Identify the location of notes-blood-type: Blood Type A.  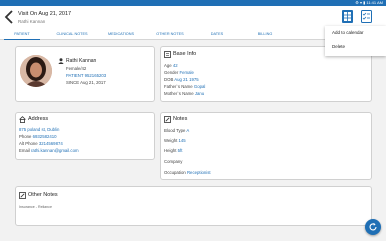
(176, 130).